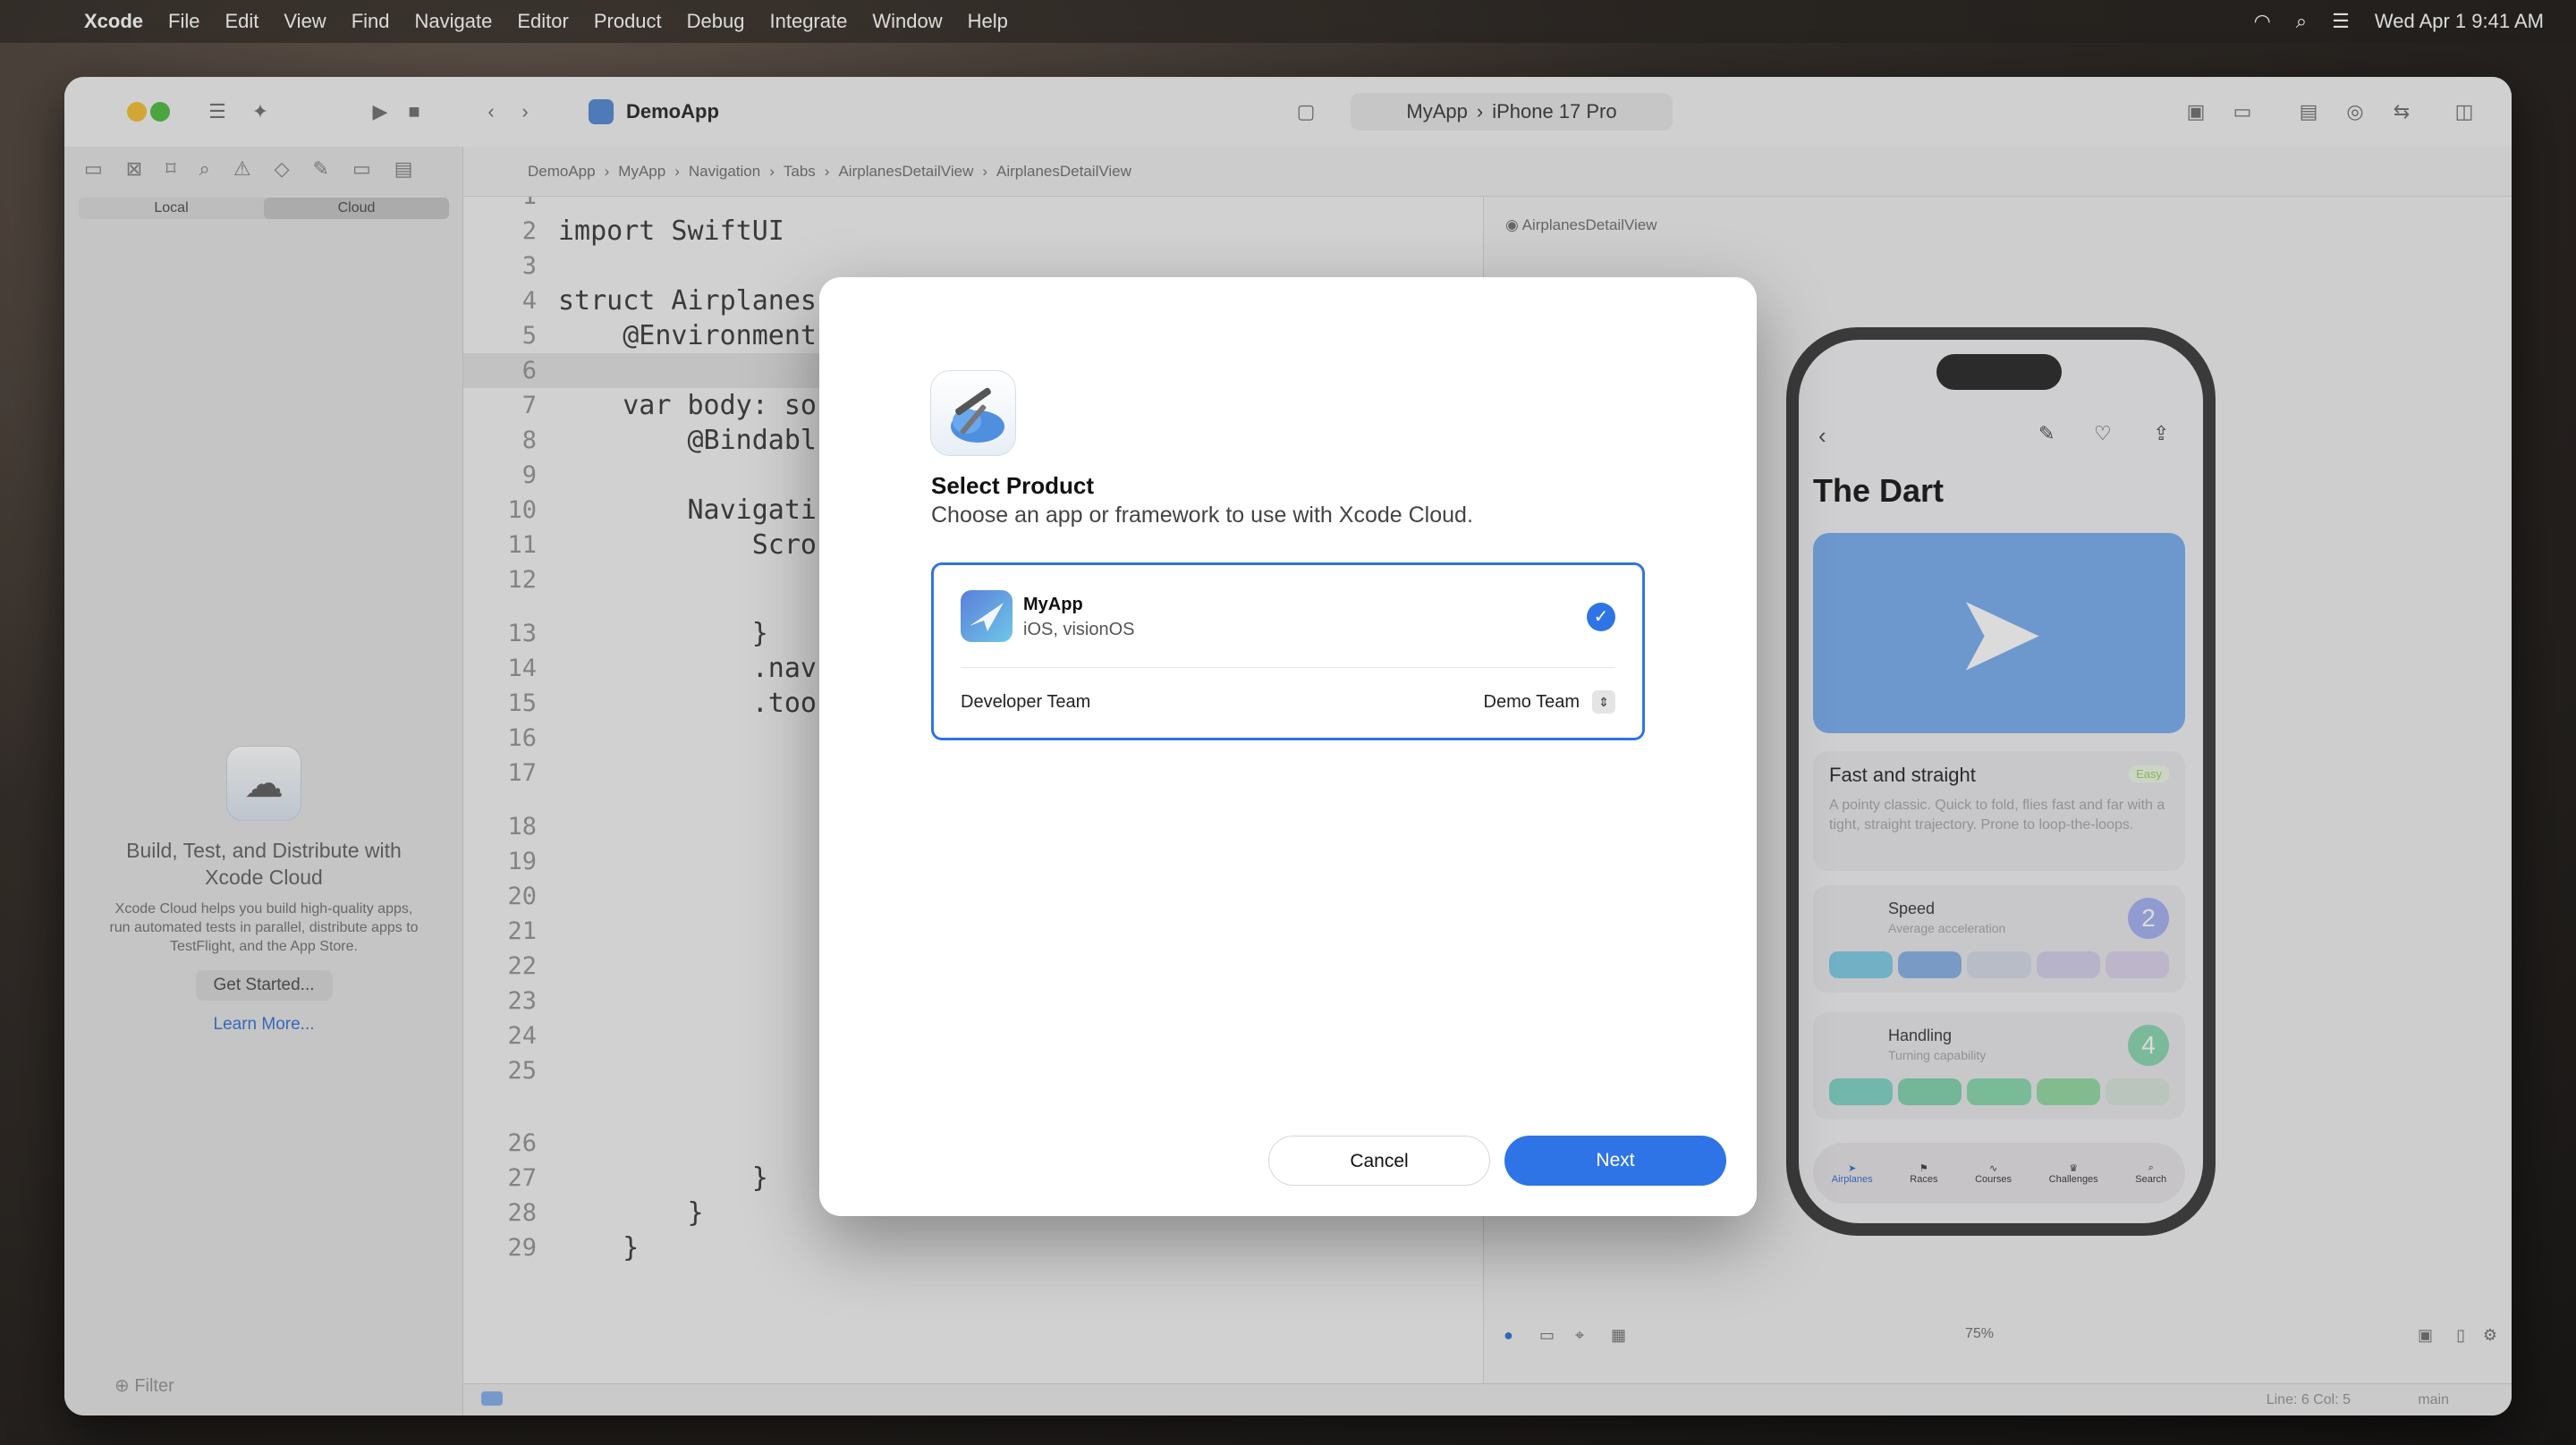 The width and height of the screenshot is (2576, 1445). I want to click on cancel-button: Cancel, so click(1379, 1161).